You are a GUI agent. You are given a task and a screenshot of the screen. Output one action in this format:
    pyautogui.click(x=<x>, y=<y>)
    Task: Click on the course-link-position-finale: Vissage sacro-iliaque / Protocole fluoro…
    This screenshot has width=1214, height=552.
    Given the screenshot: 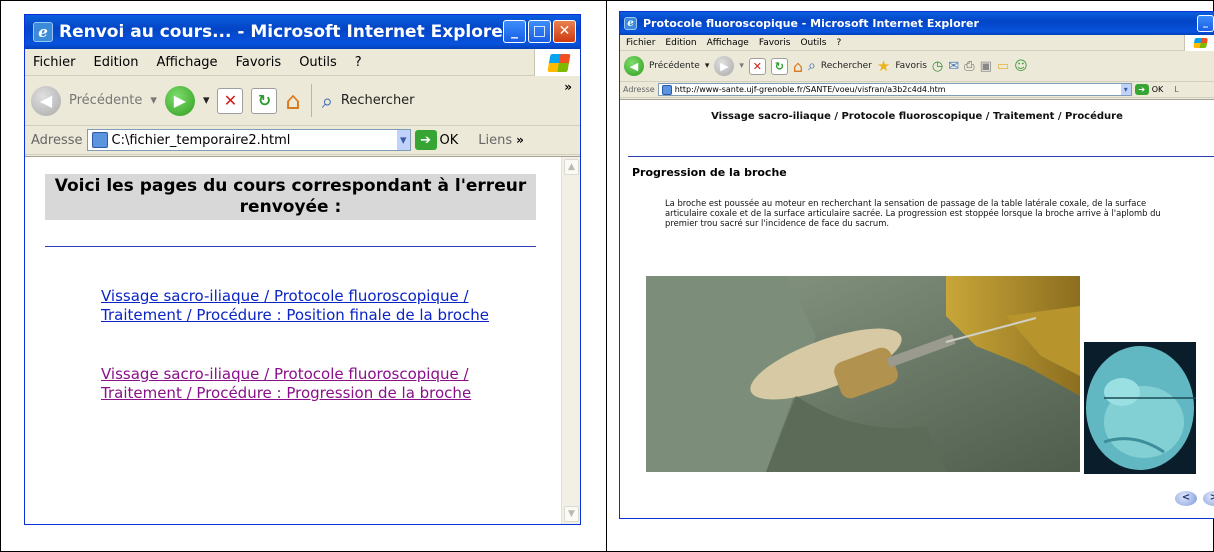 What is the action you would take?
    pyautogui.click(x=296, y=306)
    